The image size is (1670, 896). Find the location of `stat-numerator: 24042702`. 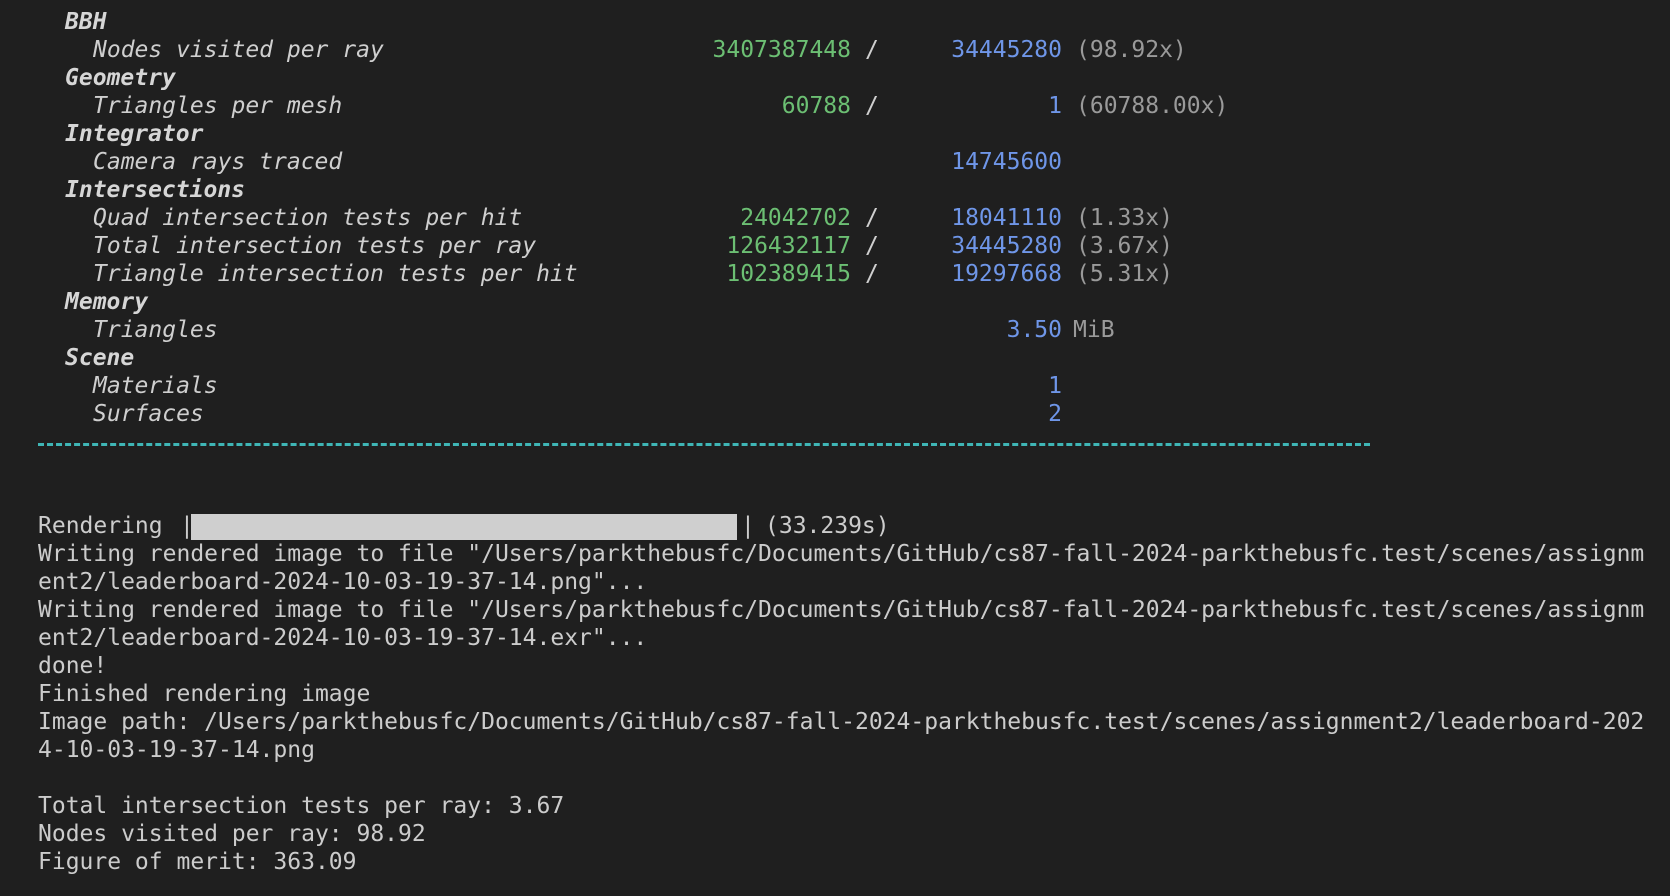

stat-numerator: 24042702 is located at coordinates (795, 218).